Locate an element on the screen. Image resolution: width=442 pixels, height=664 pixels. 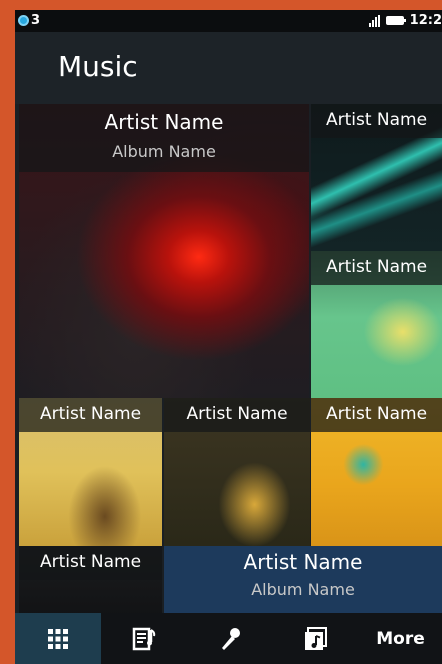
status-indicators: 12:2 is located at coordinates (405, 20).